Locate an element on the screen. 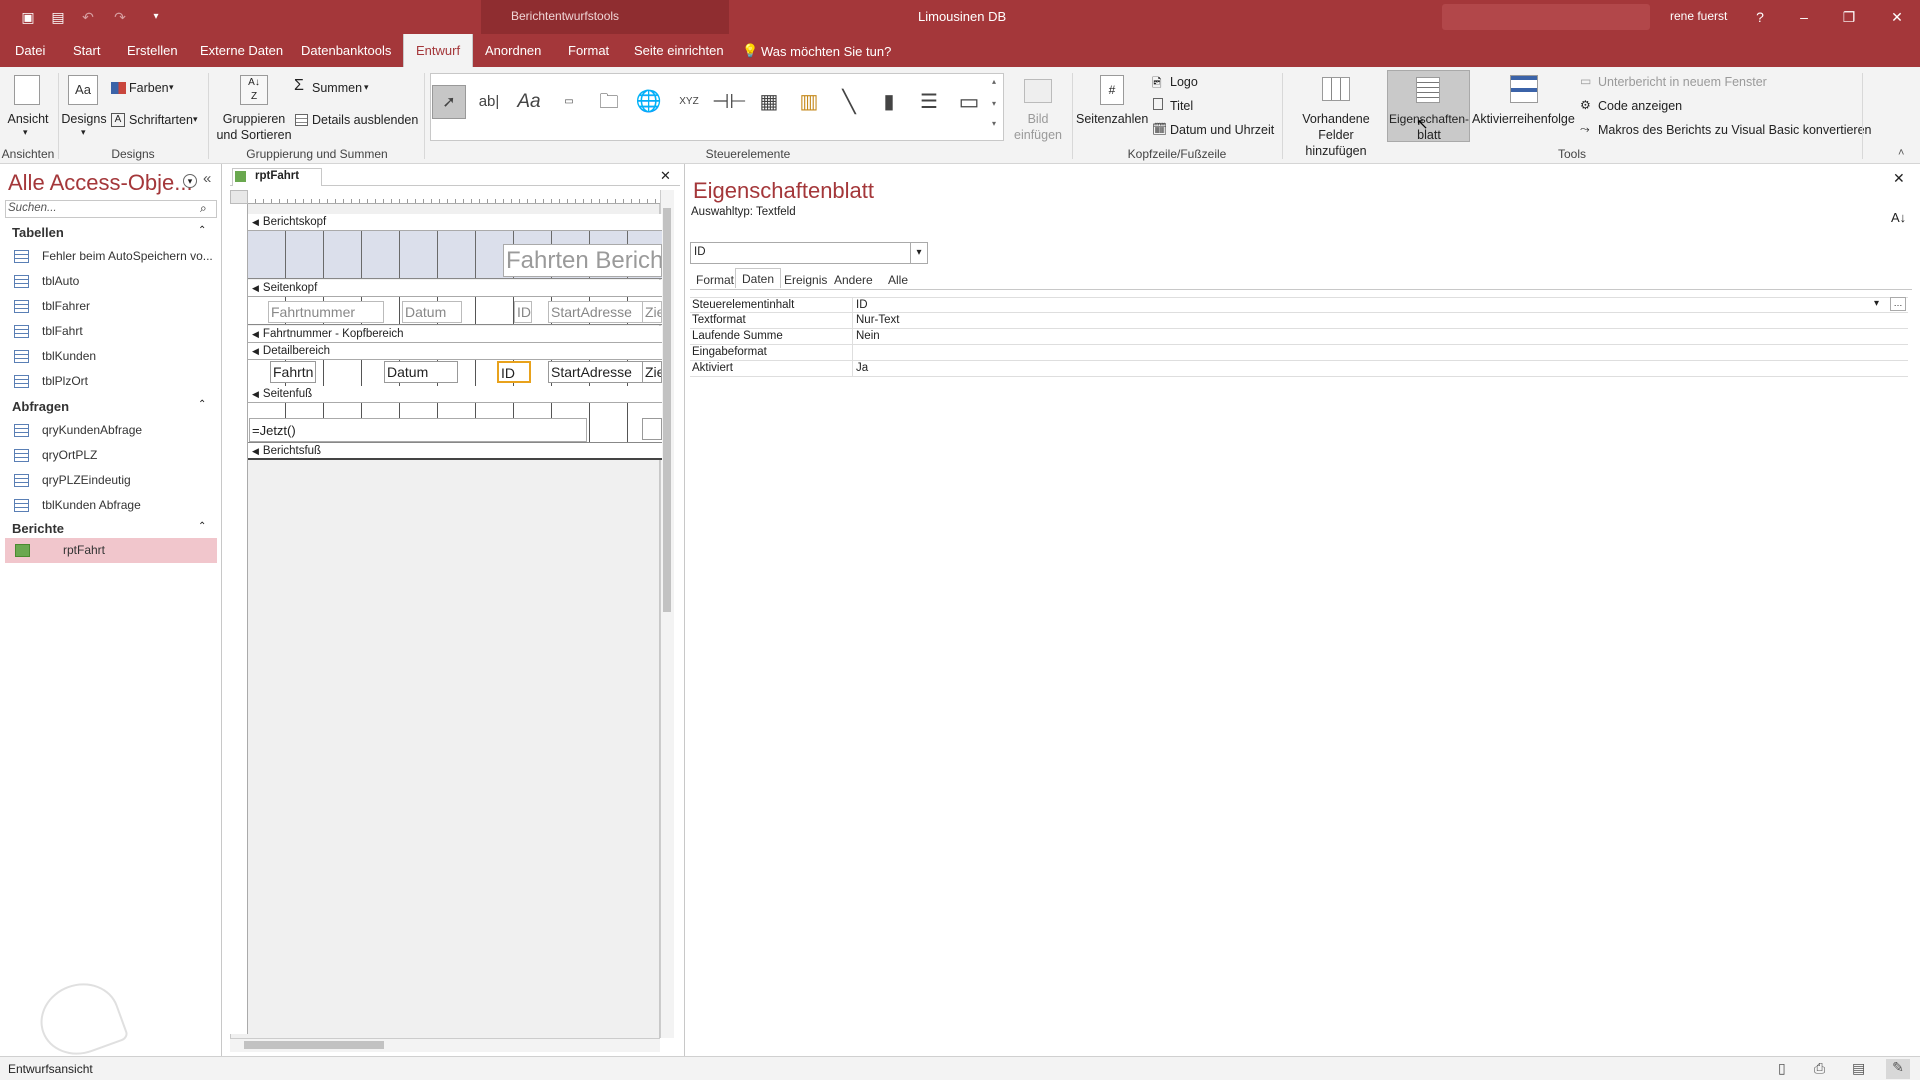  tab-format: Format is located at coordinates (588, 50).